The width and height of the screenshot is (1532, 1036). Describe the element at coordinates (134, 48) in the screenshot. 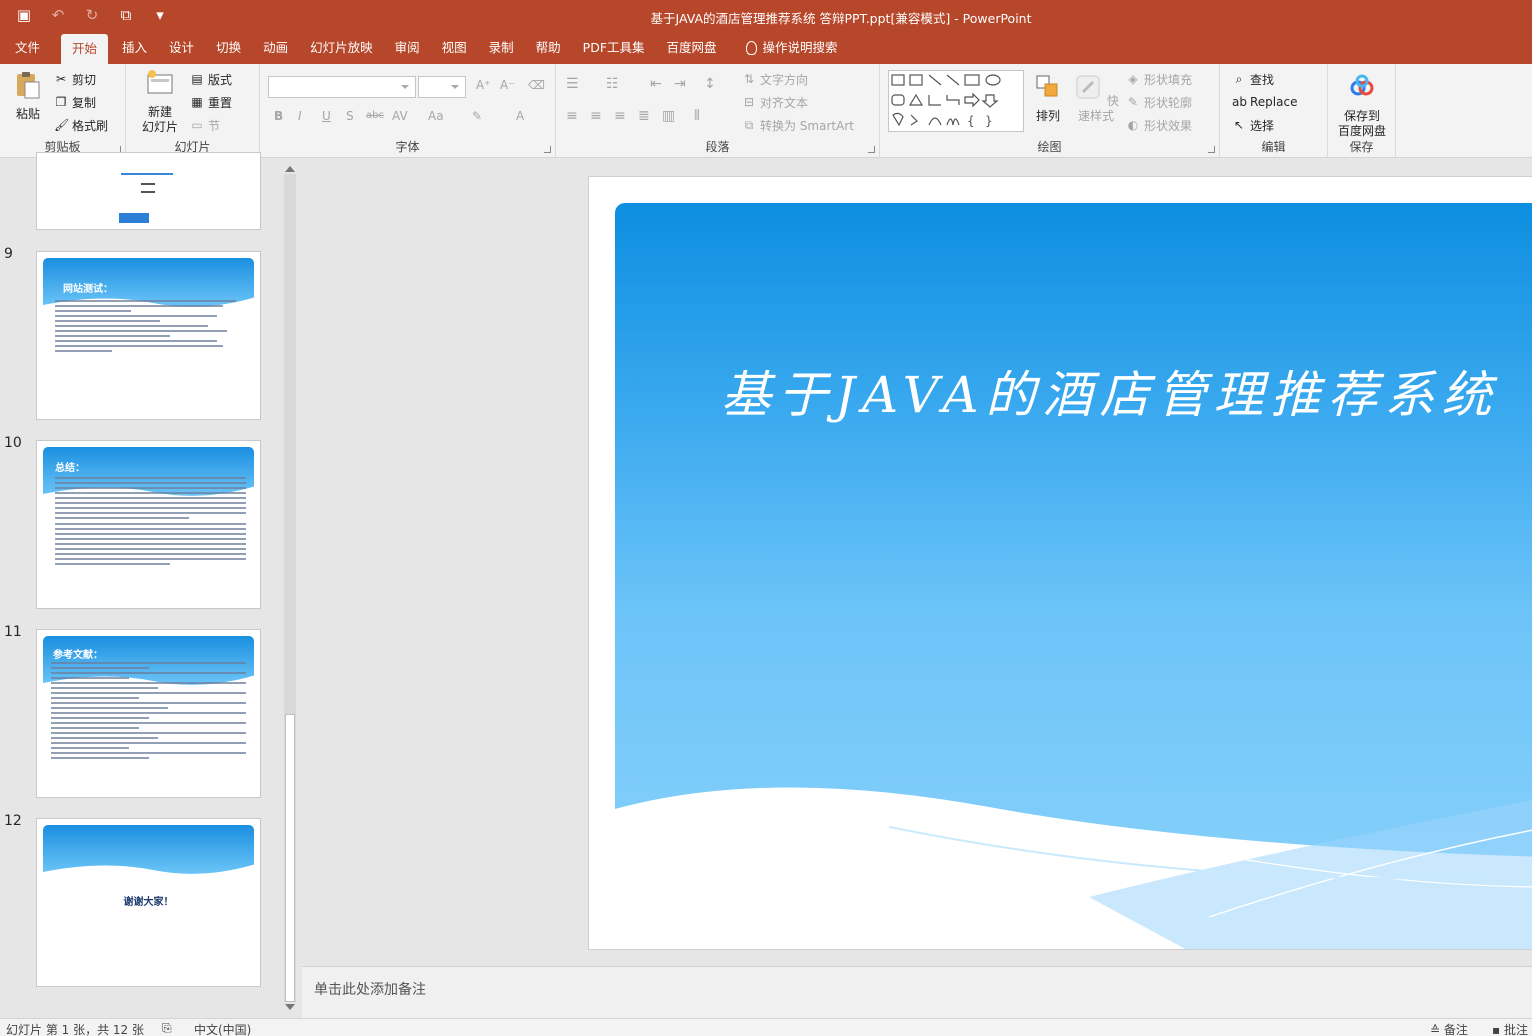

I see `tab-insert: 插入` at that location.